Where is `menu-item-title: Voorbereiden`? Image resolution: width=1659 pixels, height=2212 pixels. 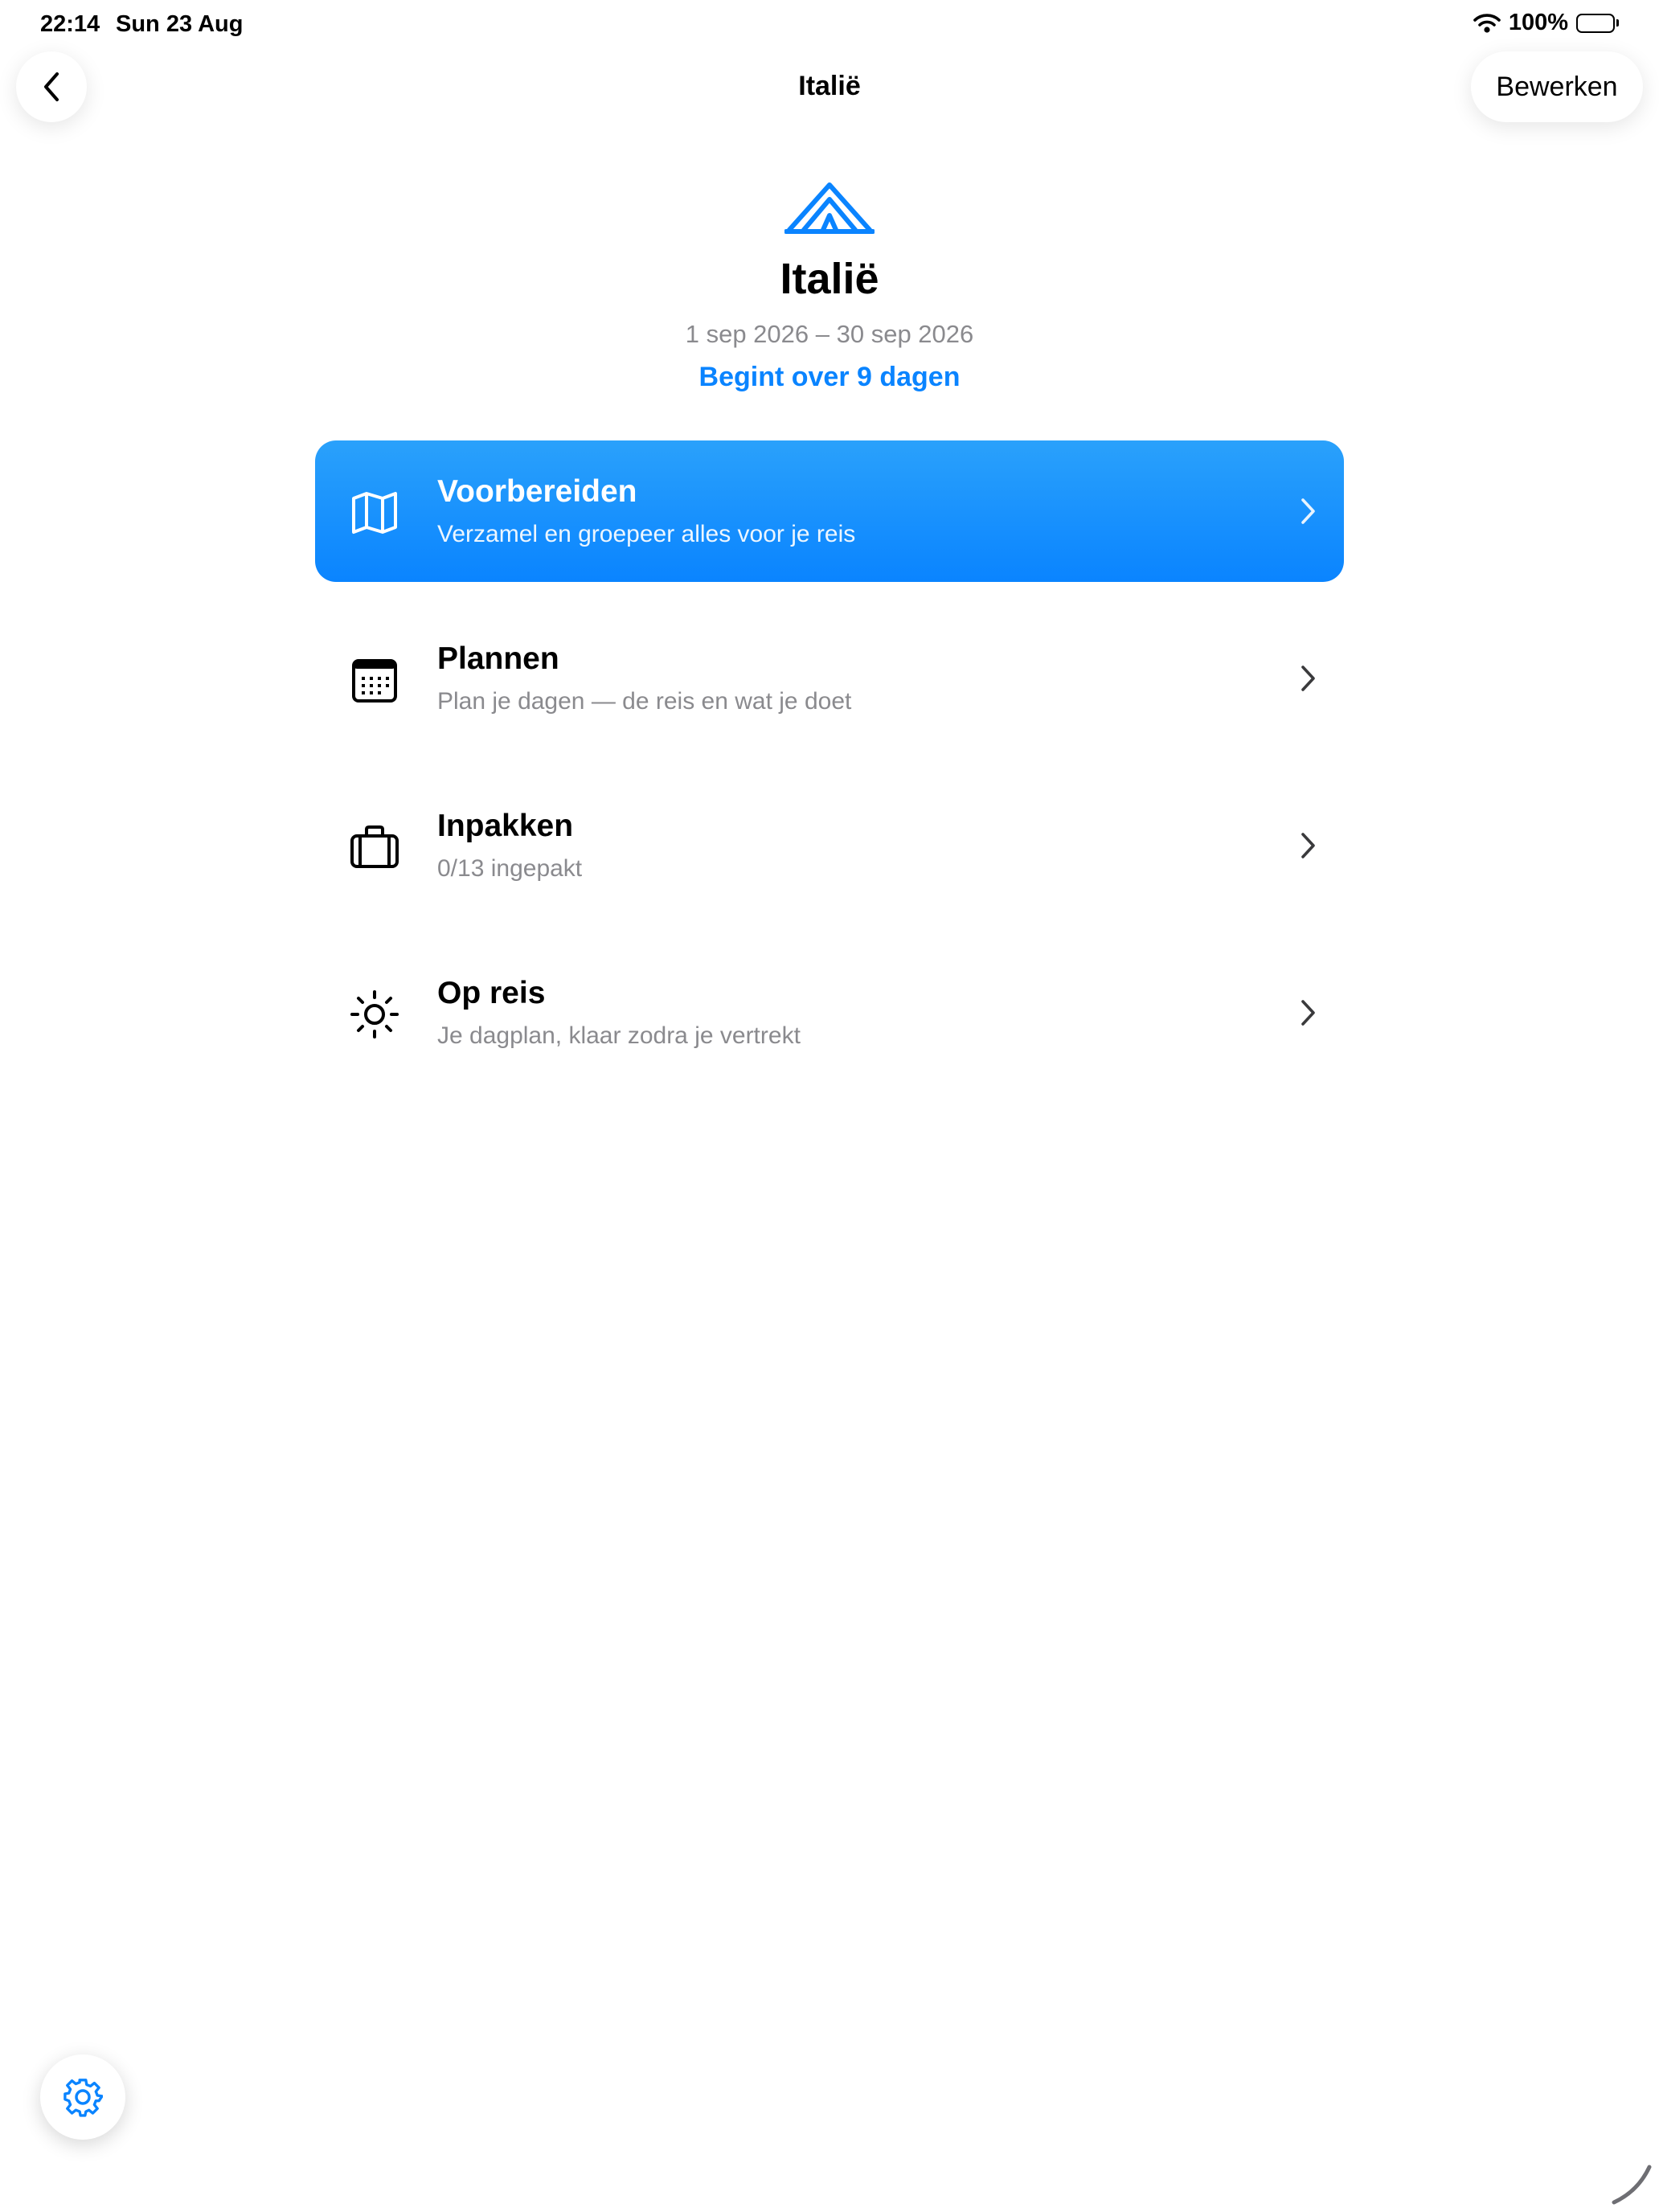
menu-item-title: Voorbereiden is located at coordinates (537, 491).